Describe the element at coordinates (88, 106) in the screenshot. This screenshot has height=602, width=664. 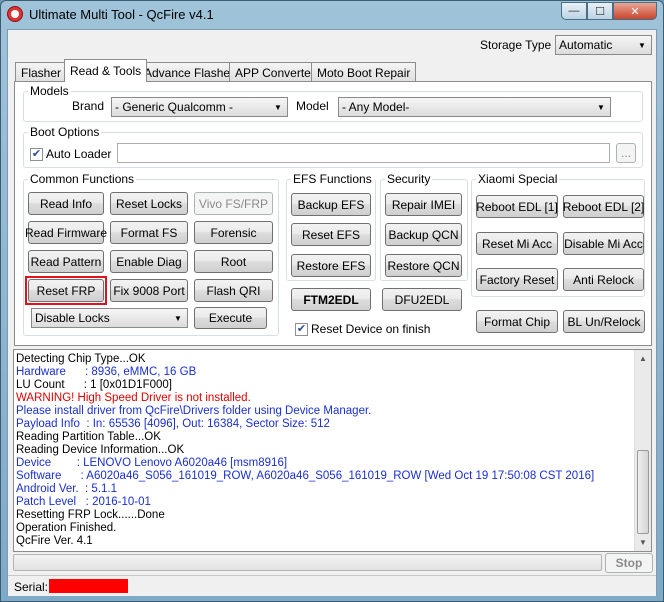
I see `brand-label: Brand` at that location.